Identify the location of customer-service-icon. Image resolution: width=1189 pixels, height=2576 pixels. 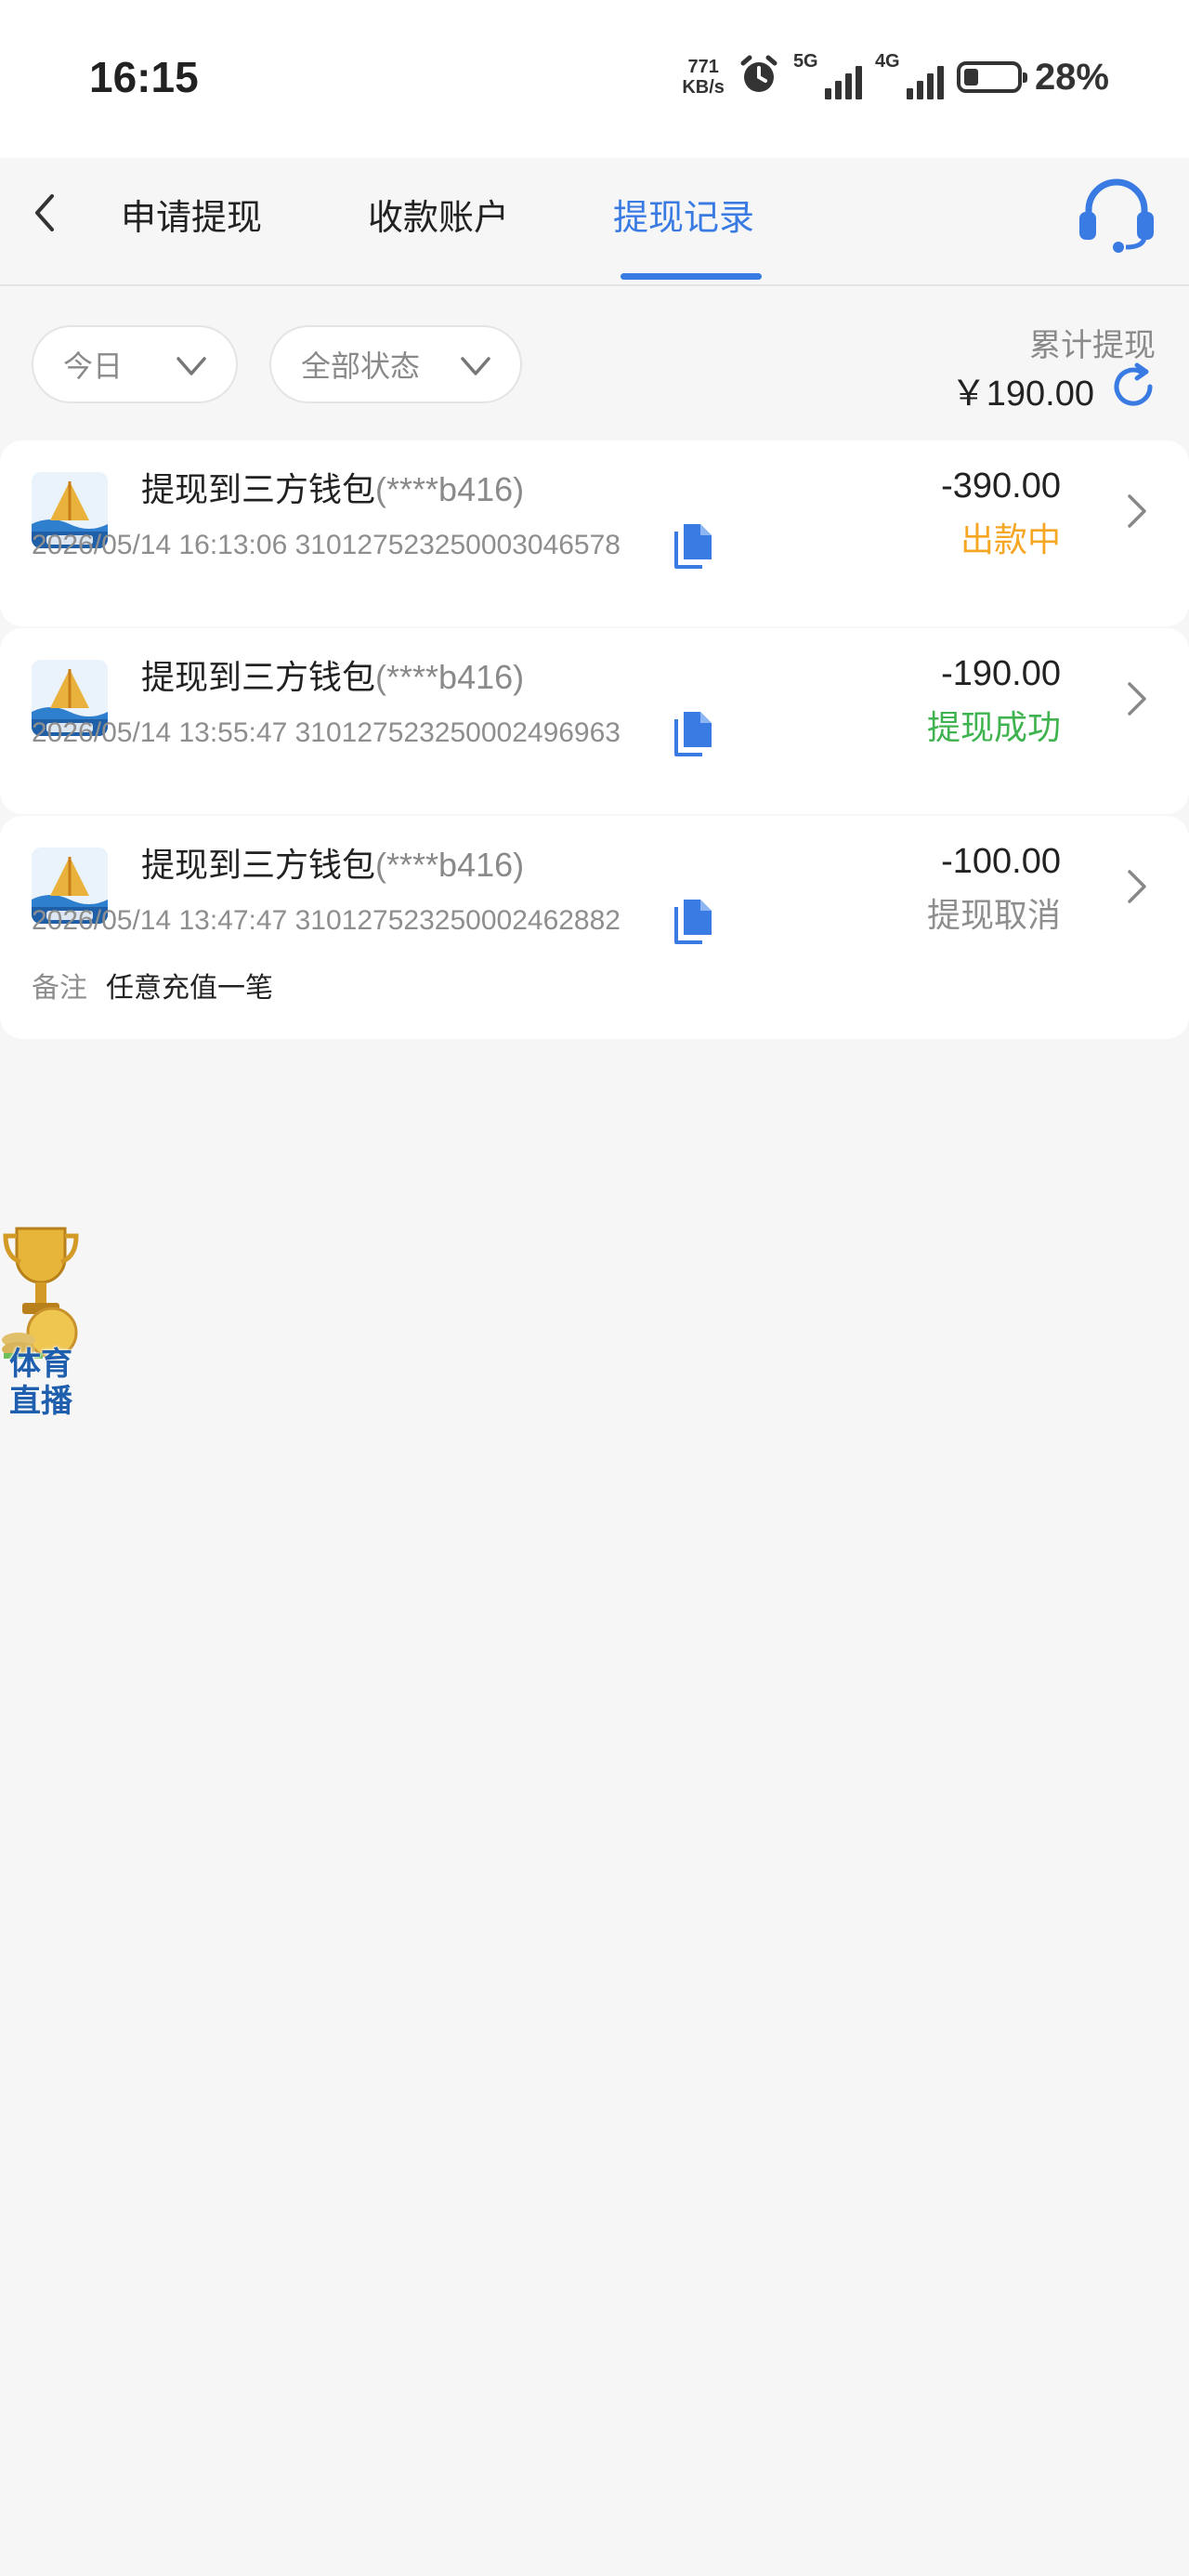
(1116, 215).